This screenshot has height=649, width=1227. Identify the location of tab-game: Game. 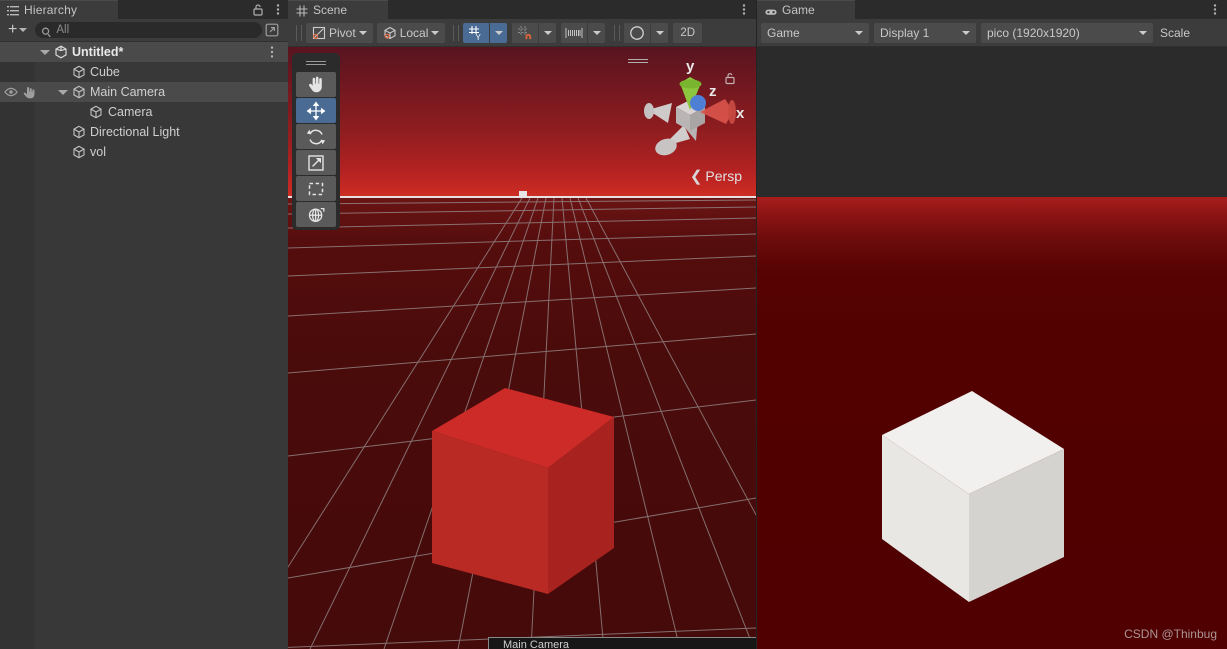
(806, 9).